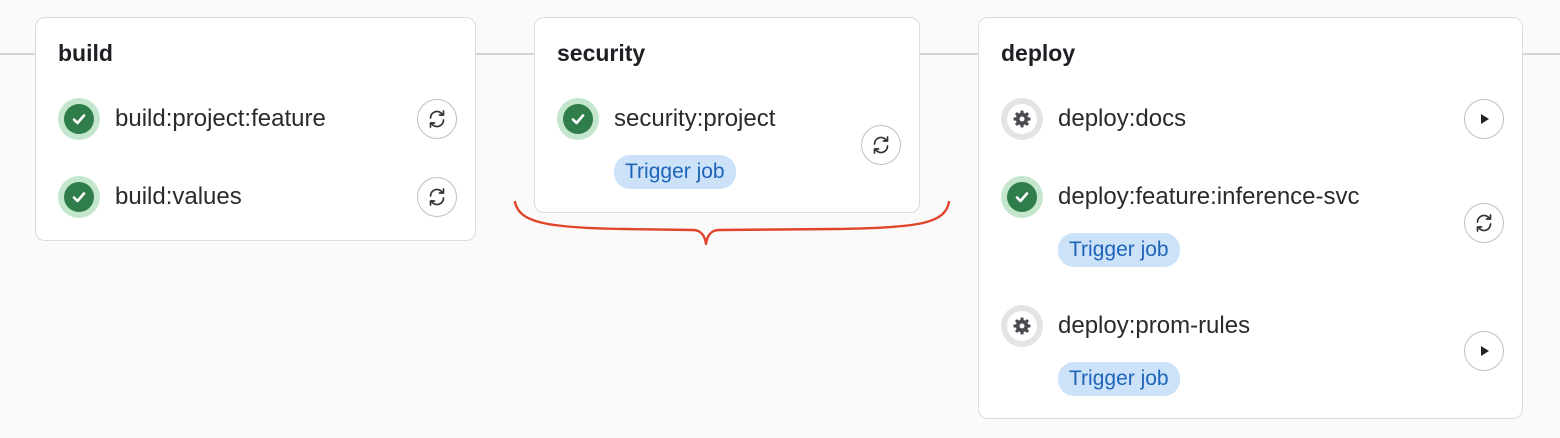 The image size is (1560, 438). What do you see at coordinates (505, 54) in the screenshot?
I see `pipeline-connector-build-security` at bounding box center [505, 54].